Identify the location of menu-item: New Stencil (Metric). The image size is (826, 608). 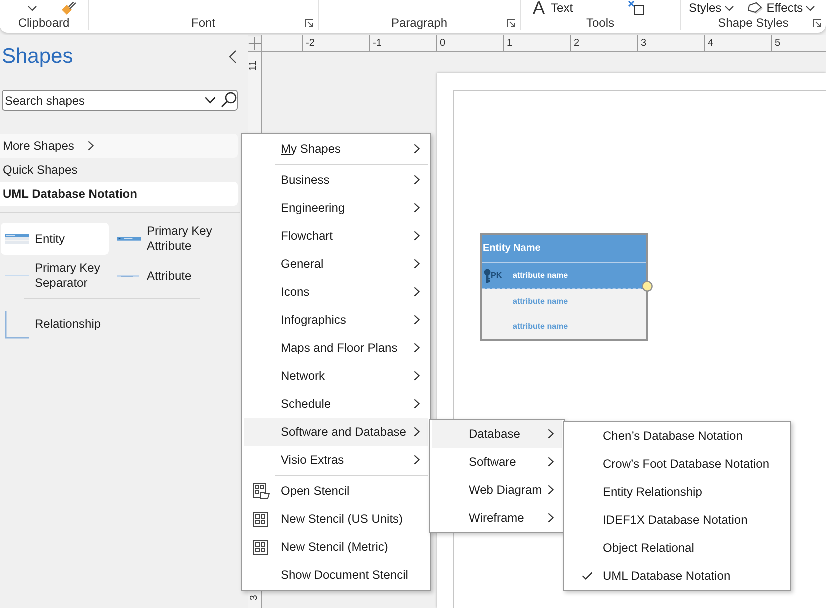
(336, 547).